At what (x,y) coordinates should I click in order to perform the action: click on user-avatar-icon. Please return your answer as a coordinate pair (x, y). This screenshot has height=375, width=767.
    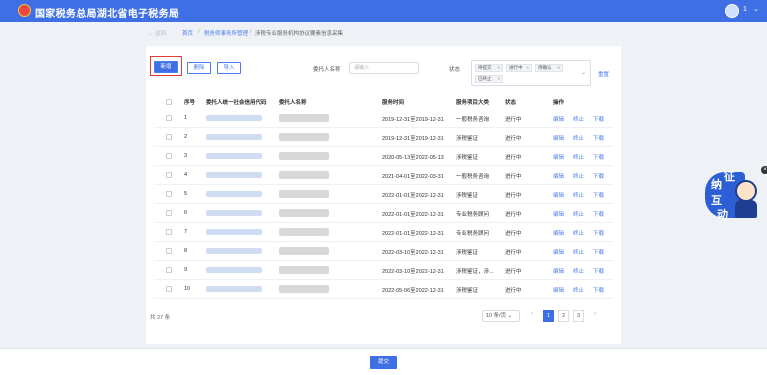
    Looking at the image, I should click on (732, 11).